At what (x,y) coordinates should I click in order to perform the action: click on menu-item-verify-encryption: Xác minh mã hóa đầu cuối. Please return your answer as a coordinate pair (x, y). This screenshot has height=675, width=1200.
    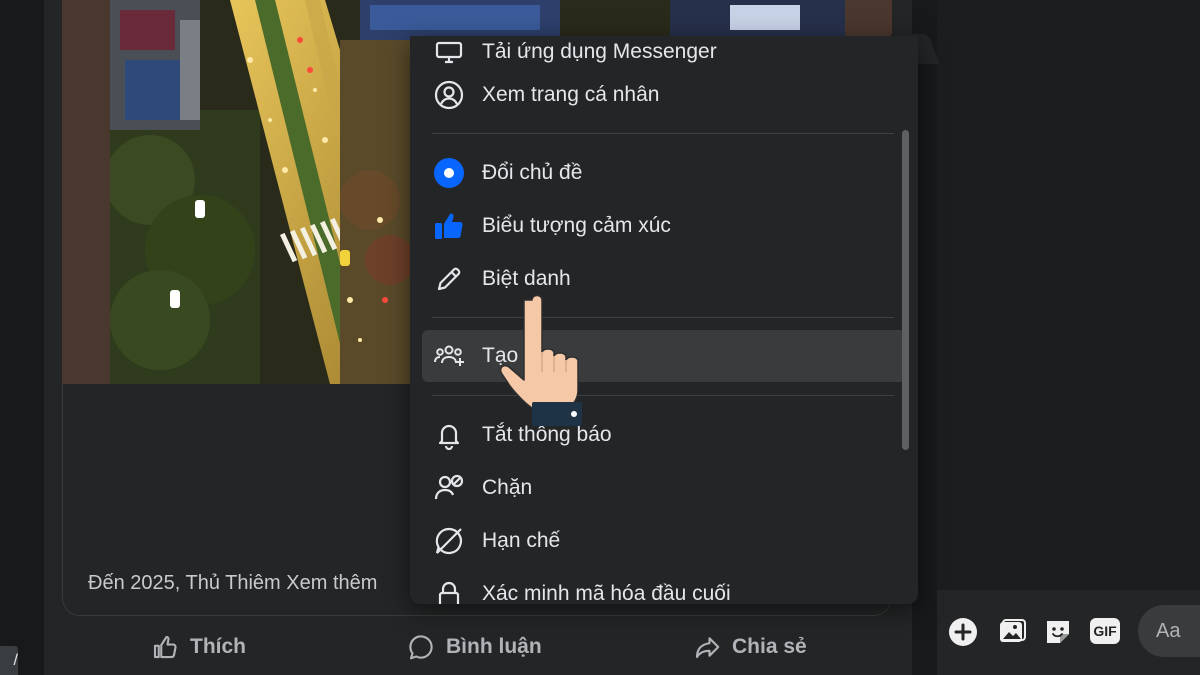
    Looking at the image, I should click on (658, 586).